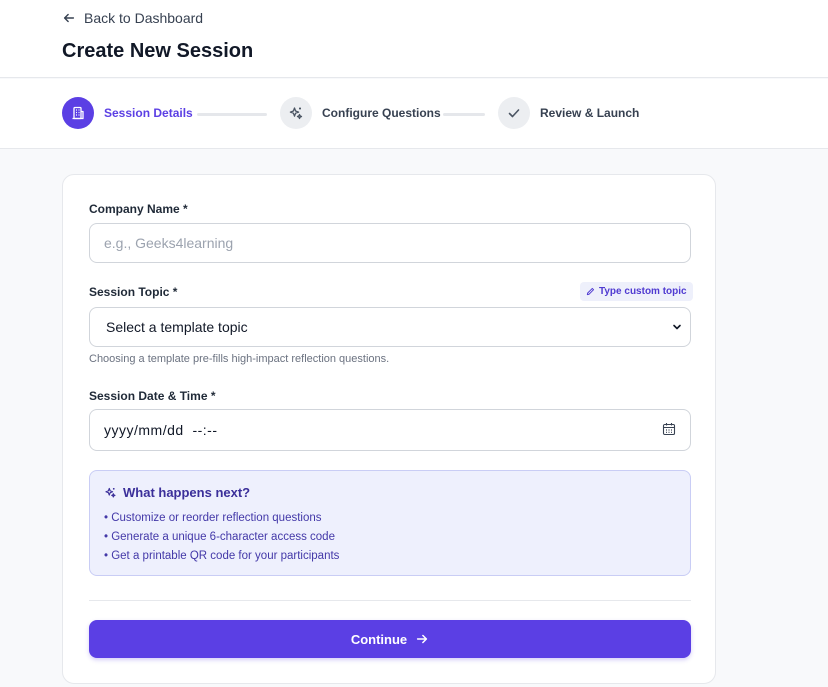 The image size is (828, 687). I want to click on info-title-text: What happens next?, so click(187, 492).